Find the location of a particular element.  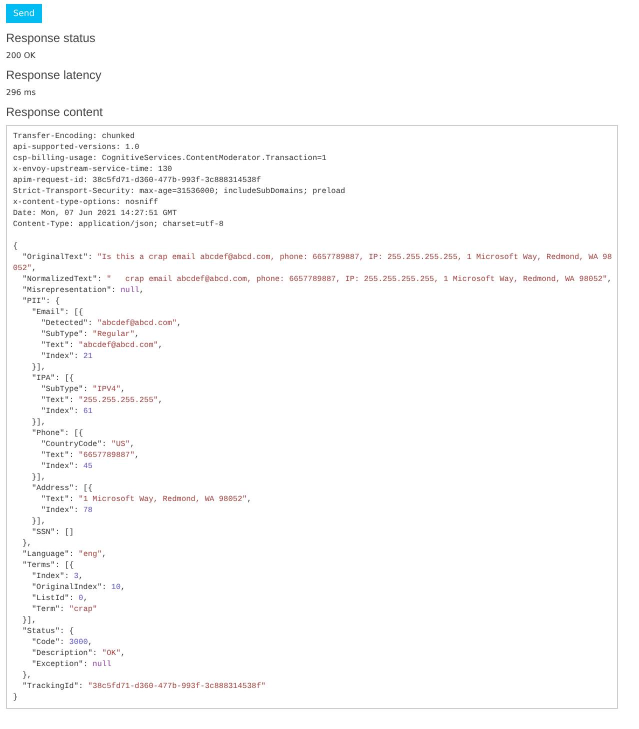

section-label: Response latency is located at coordinates (54, 75).